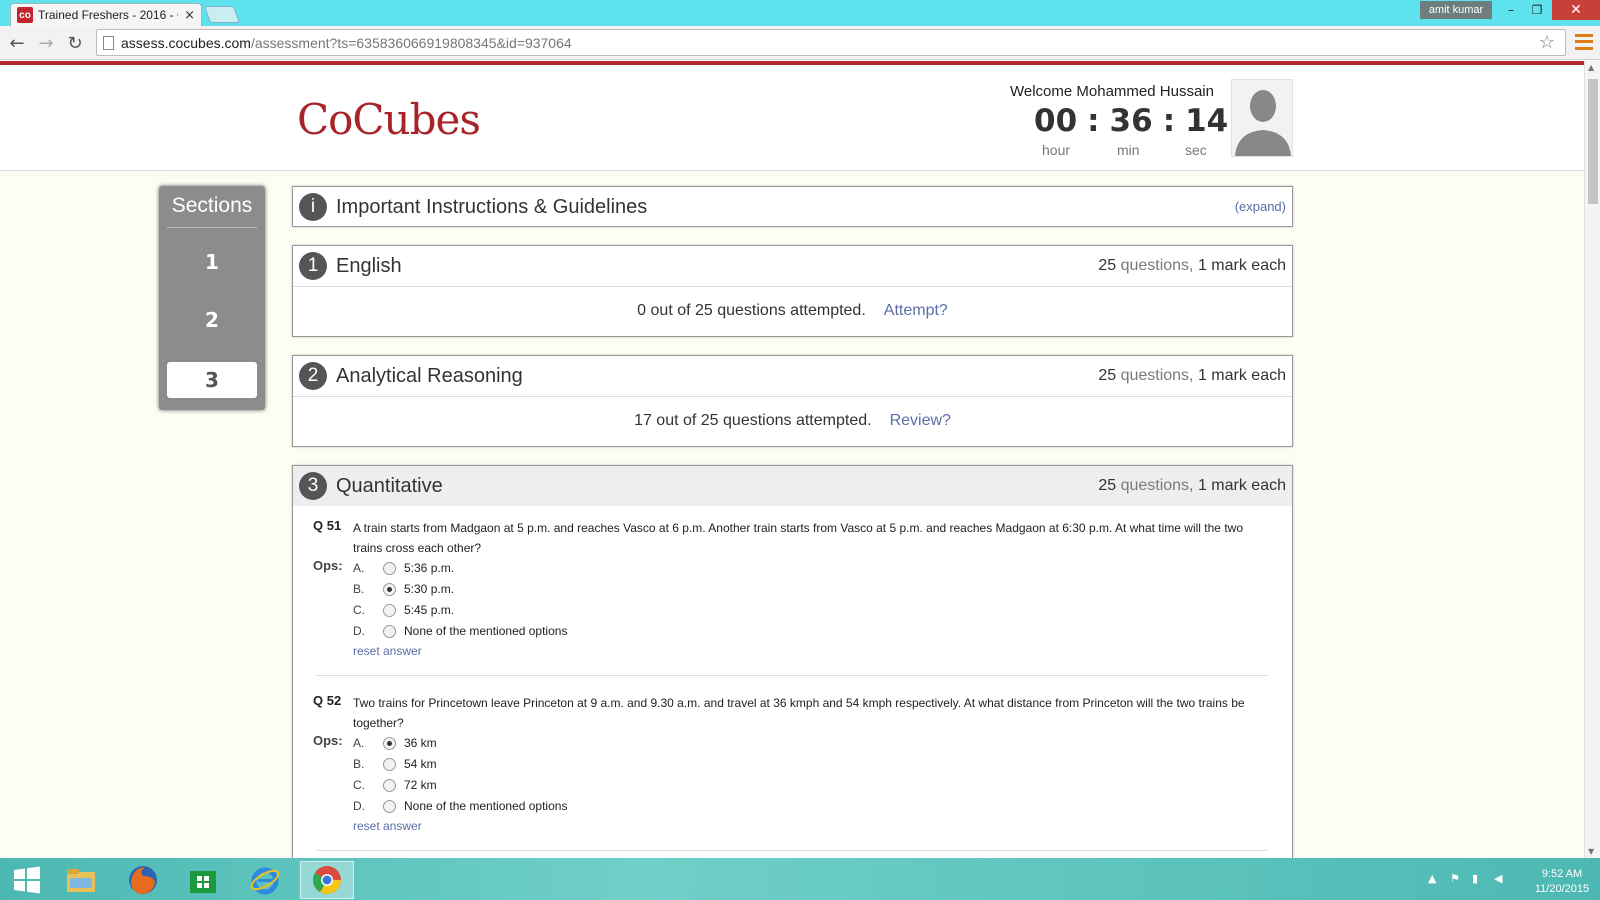 This screenshot has height=900, width=1600. Describe the element at coordinates (369, 265) in the screenshot. I see `section-title: English` at that location.